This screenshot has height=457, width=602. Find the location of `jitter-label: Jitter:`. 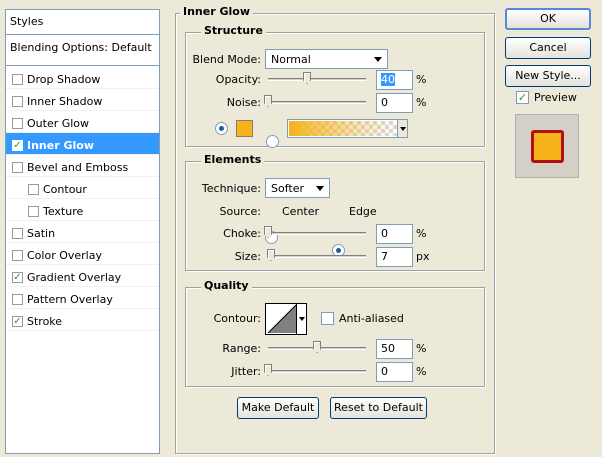

jitter-label: Jitter: is located at coordinates (246, 371).